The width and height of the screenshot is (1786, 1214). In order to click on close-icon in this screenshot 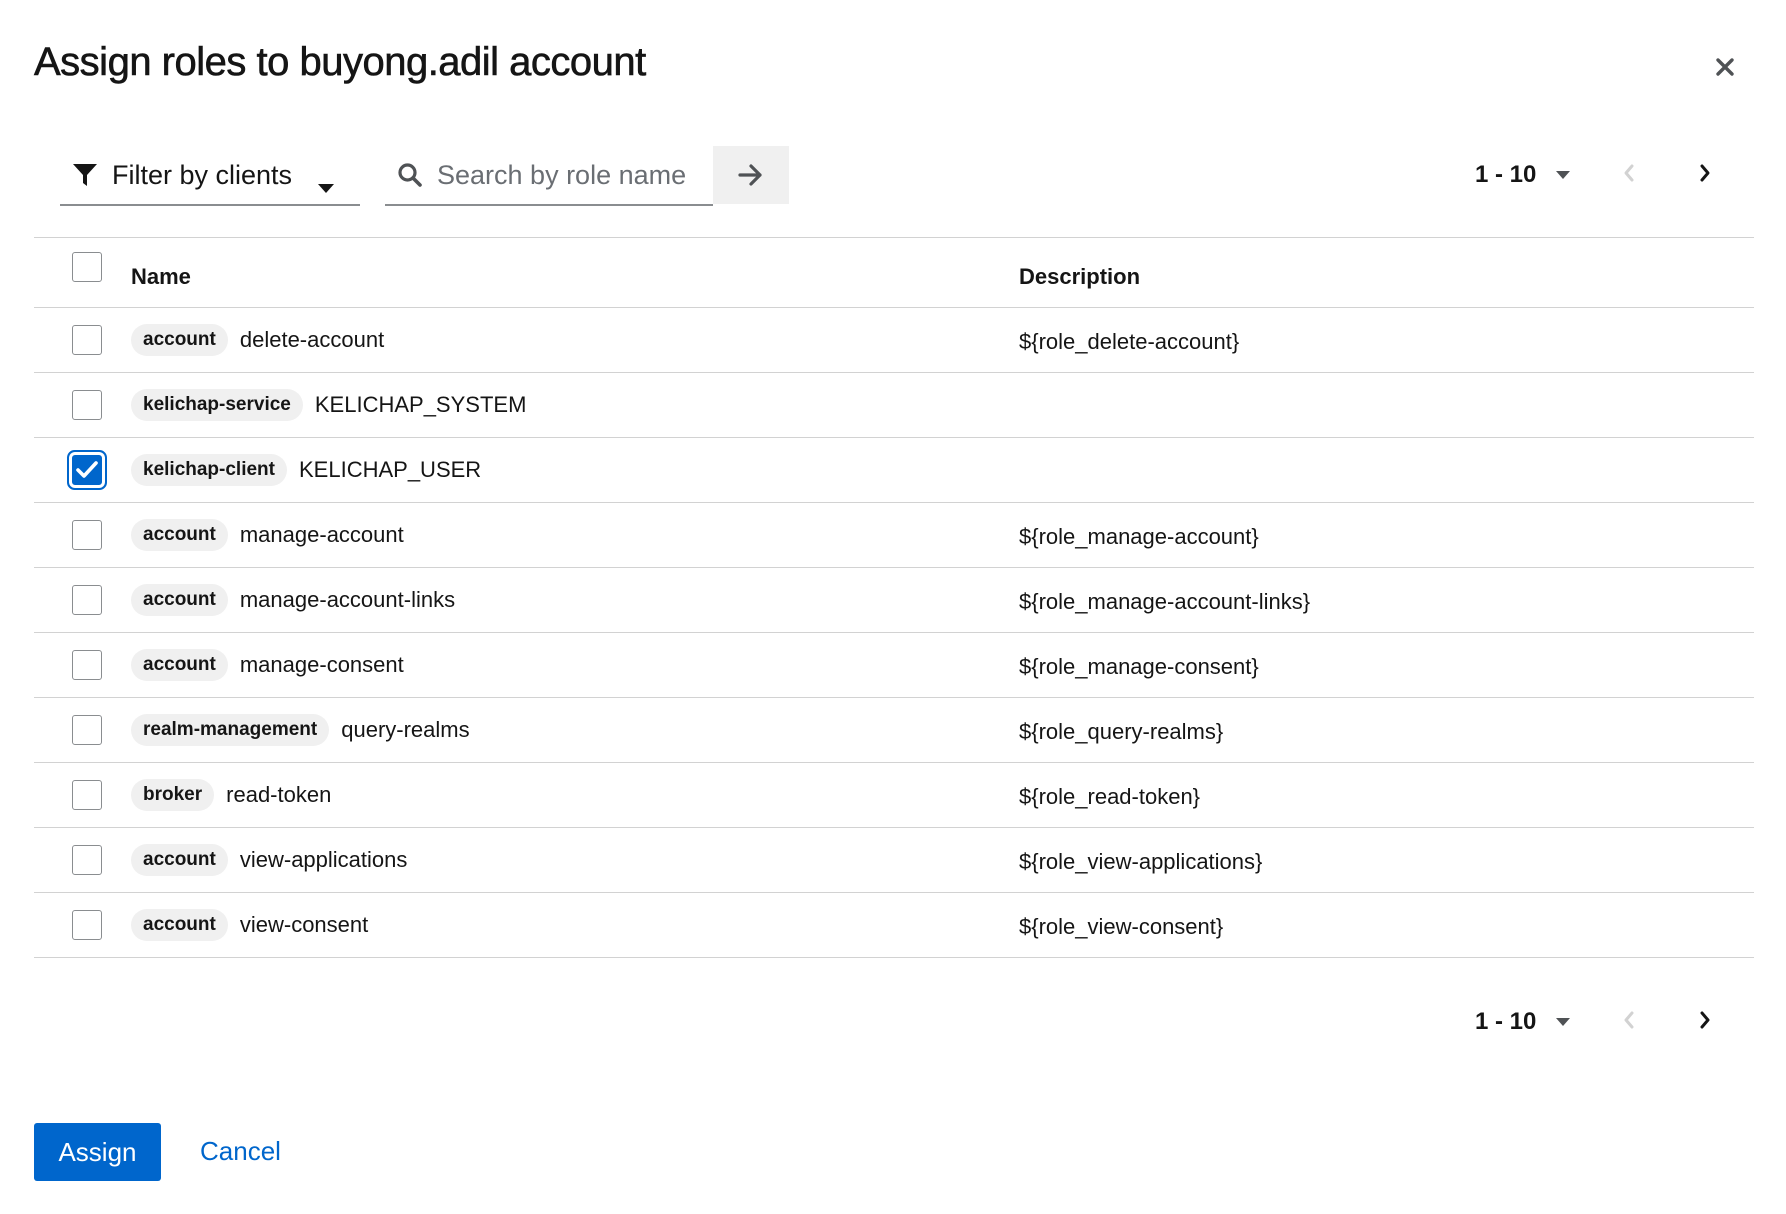, I will do `click(1725, 67)`.